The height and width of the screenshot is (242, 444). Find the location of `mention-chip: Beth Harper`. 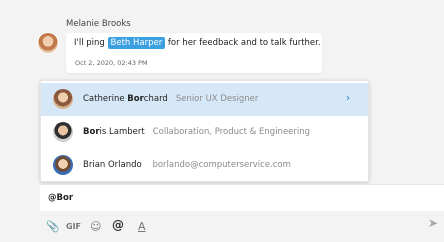

mention-chip: Beth Harper is located at coordinates (136, 43).